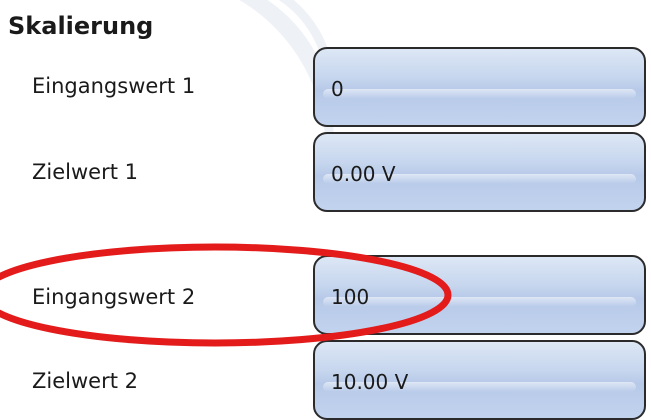  What do you see at coordinates (350, 297) in the screenshot?
I see `eingangswert-2-value: 100` at bounding box center [350, 297].